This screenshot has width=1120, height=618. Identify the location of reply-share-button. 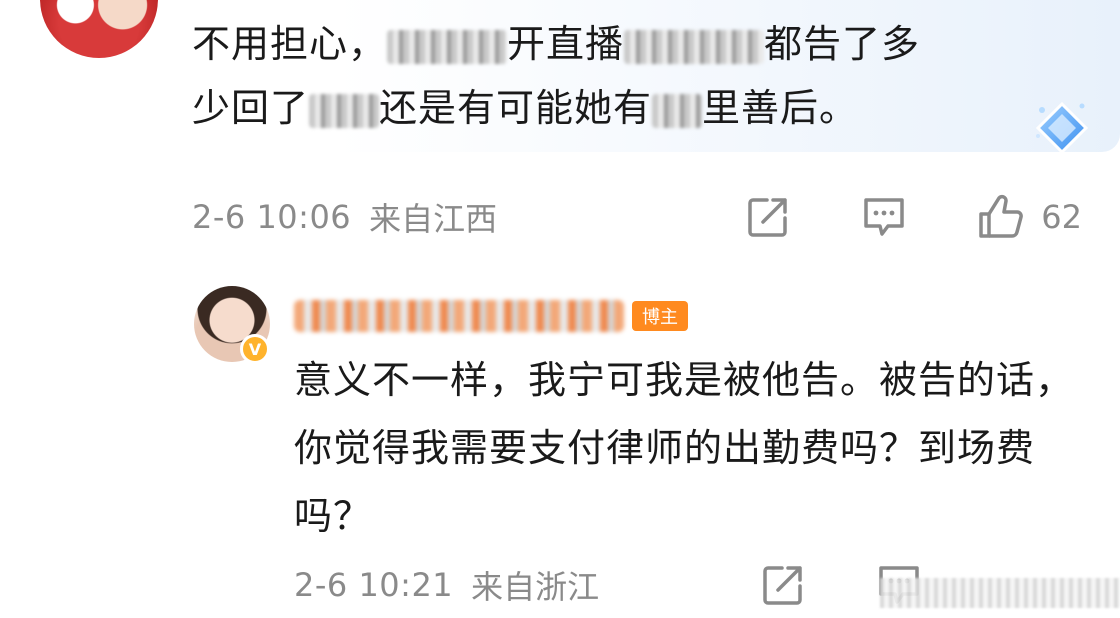
(783, 585).